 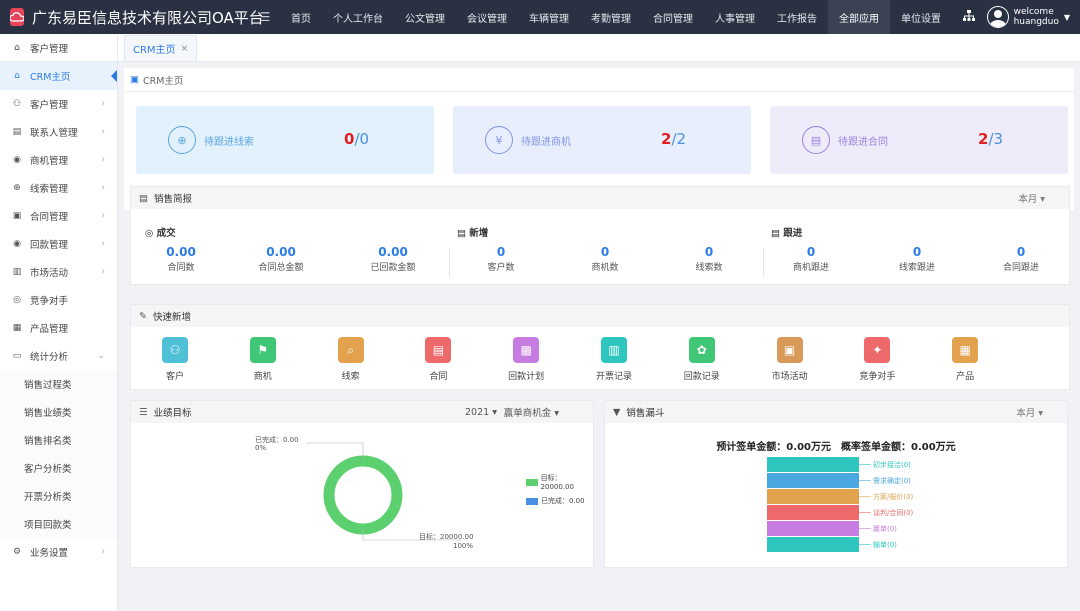 I want to click on nav-item-2: 公文管理, so click(x=425, y=17).